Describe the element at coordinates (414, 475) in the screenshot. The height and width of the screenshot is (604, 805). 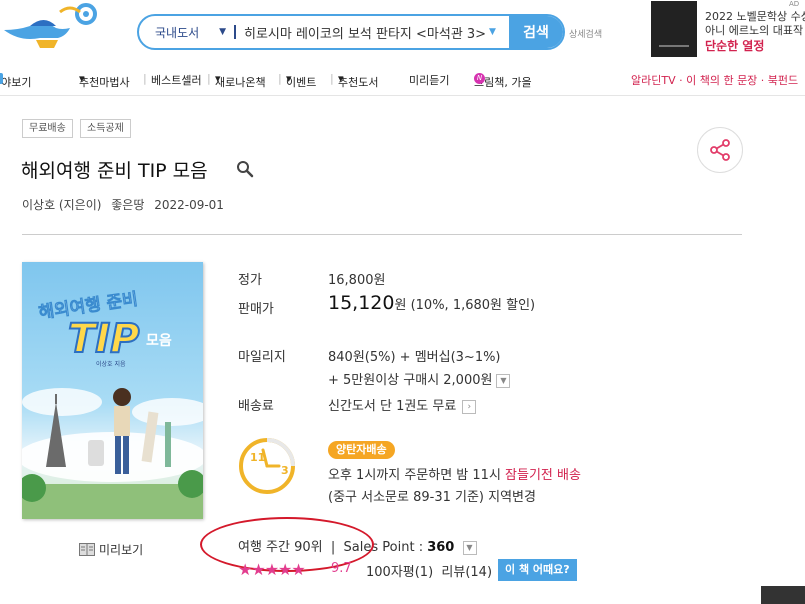
I see `delivery-time-text: 오후 1시까지 주문하면 밤 11시` at that location.